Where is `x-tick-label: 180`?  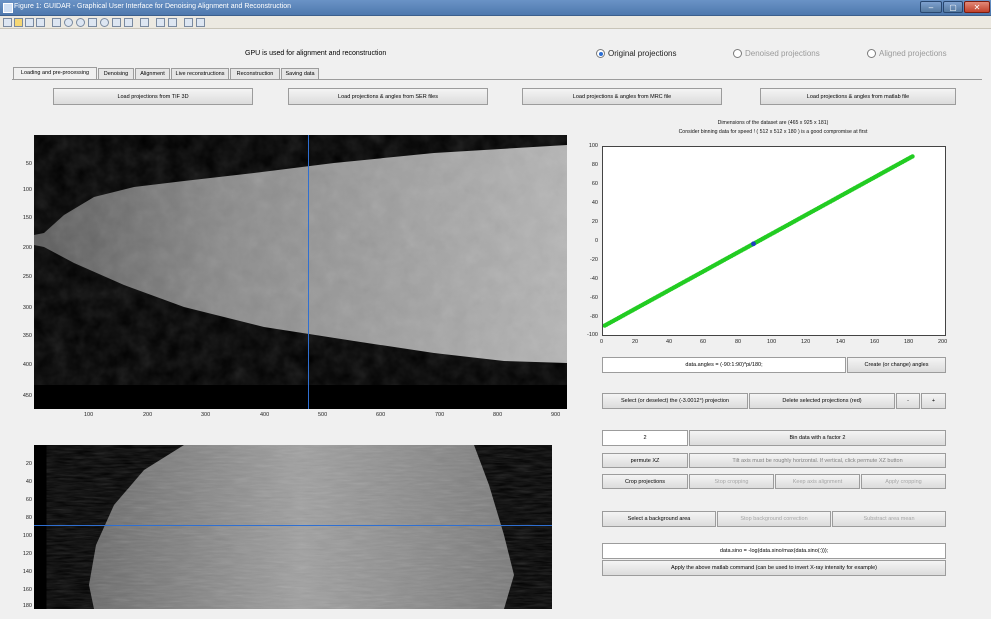 x-tick-label: 180 is located at coordinates (909, 342).